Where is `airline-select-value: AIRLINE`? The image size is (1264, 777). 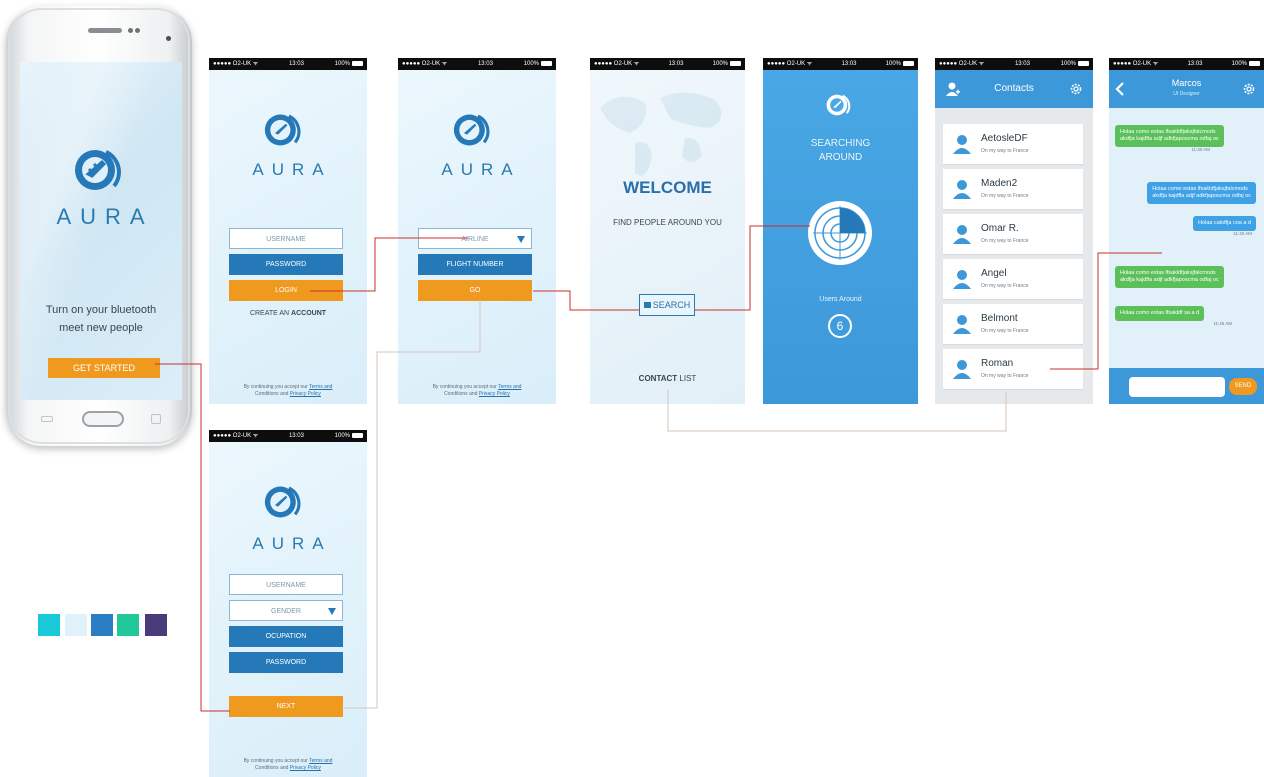
airline-select-value: AIRLINE is located at coordinates (475, 239).